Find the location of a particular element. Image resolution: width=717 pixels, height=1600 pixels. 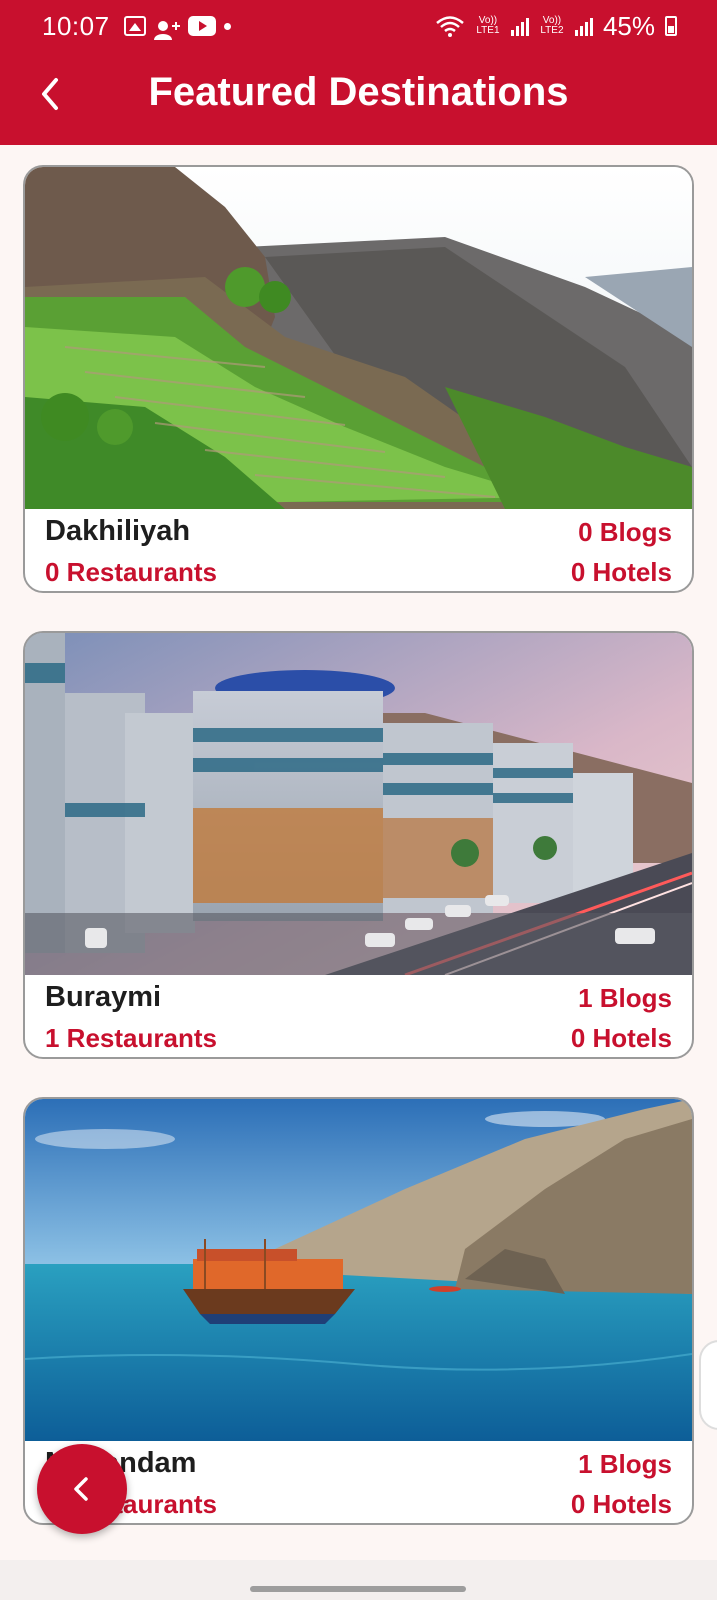

person-add-icon is located at coordinates (166, 28).